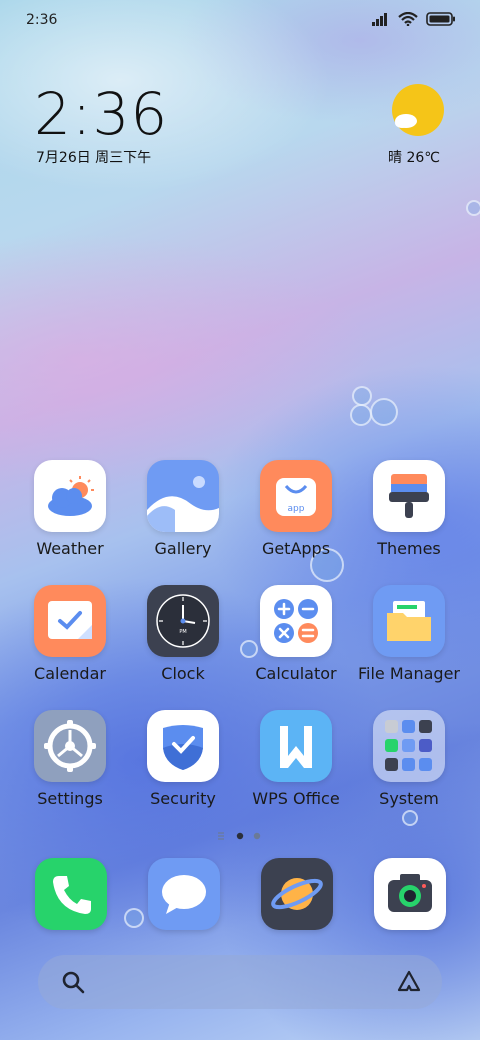 The height and width of the screenshot is (1040, 480). I want to click on app-system-folder: System, so click(409, 765).